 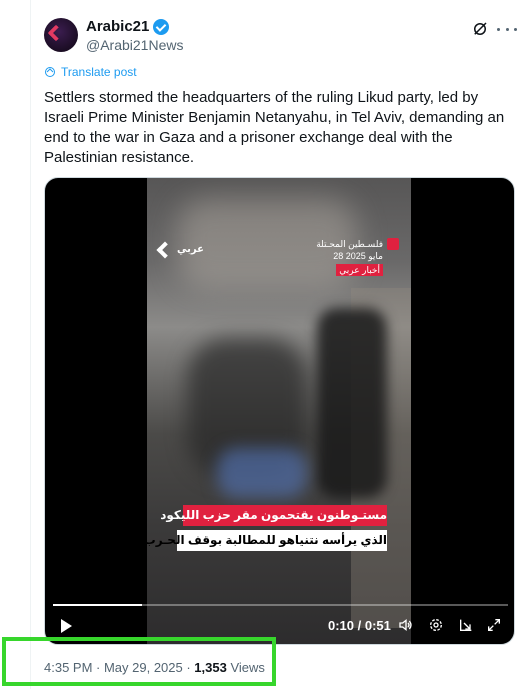 I want to click on video-location-line2: 28 مايو 2025, so click(x=358, y=256).